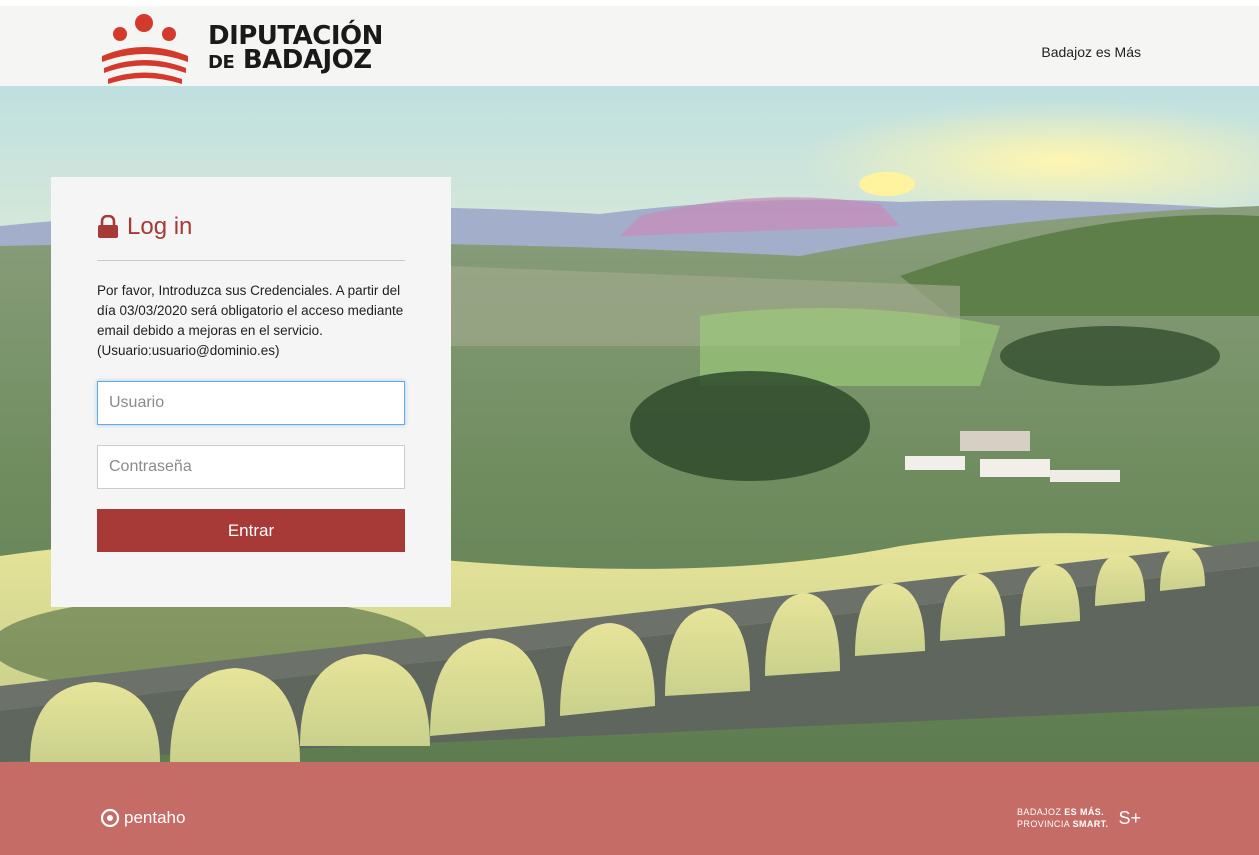  What do you see at coordinates (629, 43) in the screenshot?
I see `site-header: DIPUTACIÓN DE BADAJOZ Badajoz es Más` at bounding box center [629, 43].